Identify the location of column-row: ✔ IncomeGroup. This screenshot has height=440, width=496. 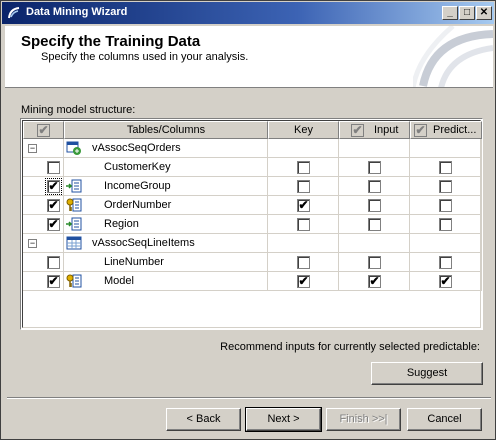
(252, 186).